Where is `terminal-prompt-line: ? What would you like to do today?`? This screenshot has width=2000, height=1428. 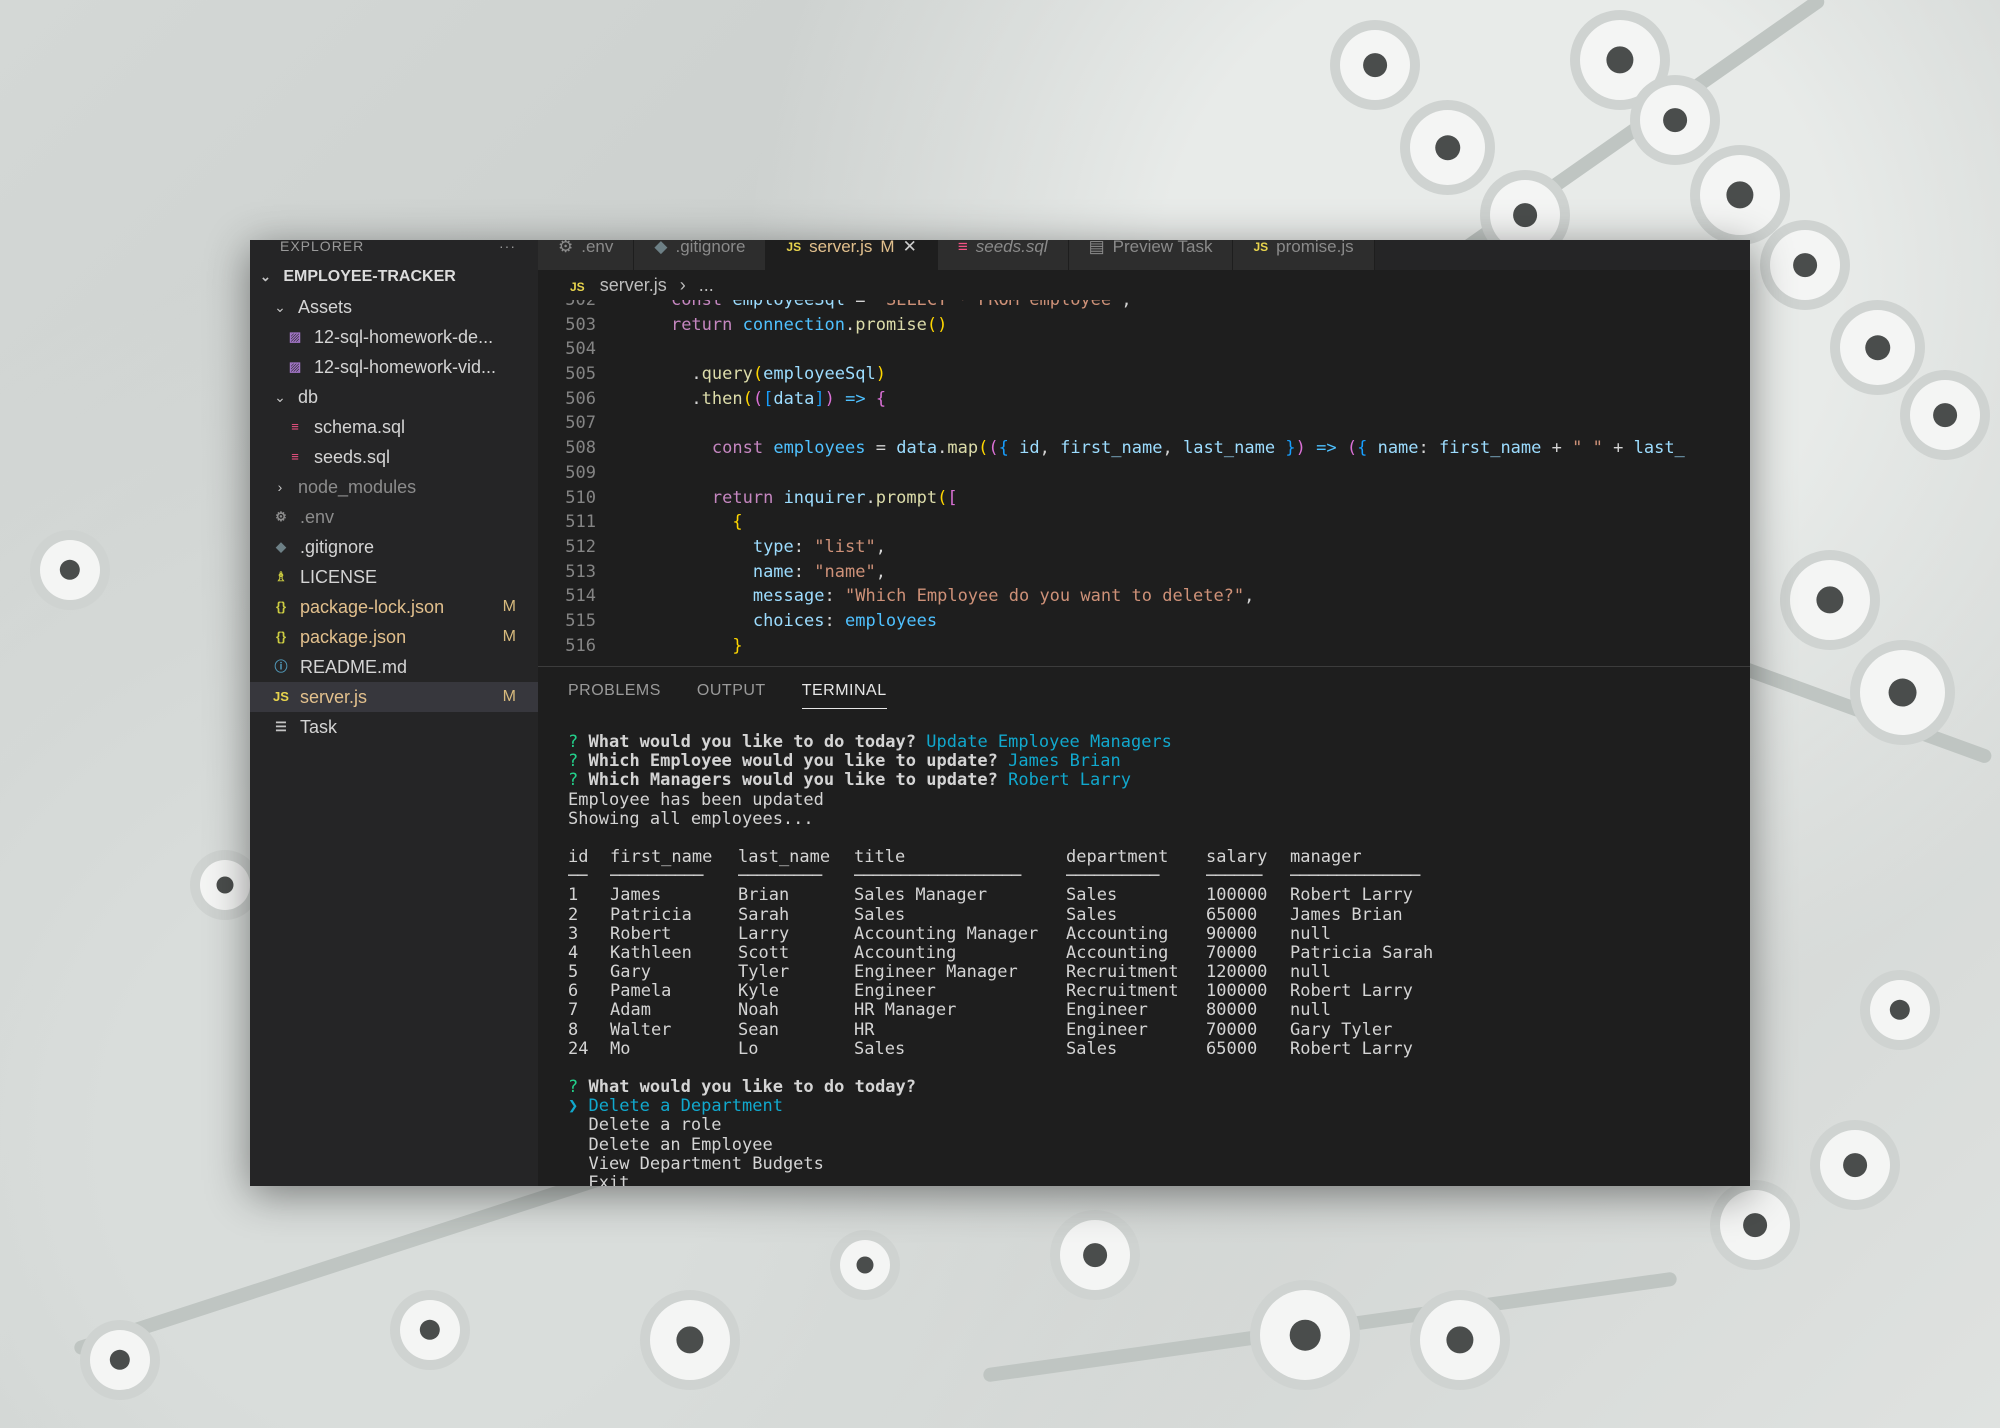
terminal-prompt-line: ? What would you like to do today? is located at coordinates (1159, 1087).